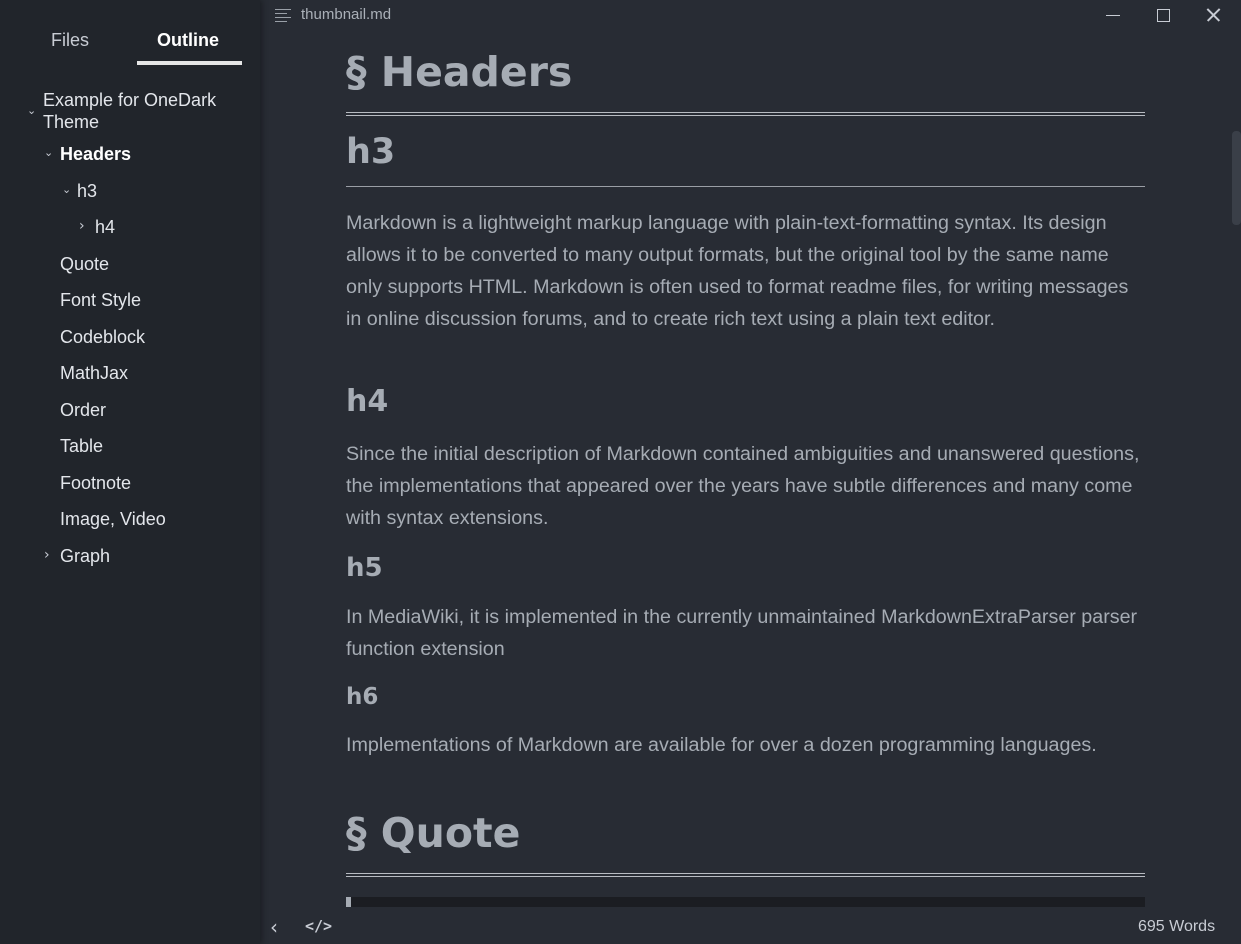  What do you see at coordinates (1176, 927) in the screenshot?
I see `word-count: 695 Words` at bounding box center [1176, 927].